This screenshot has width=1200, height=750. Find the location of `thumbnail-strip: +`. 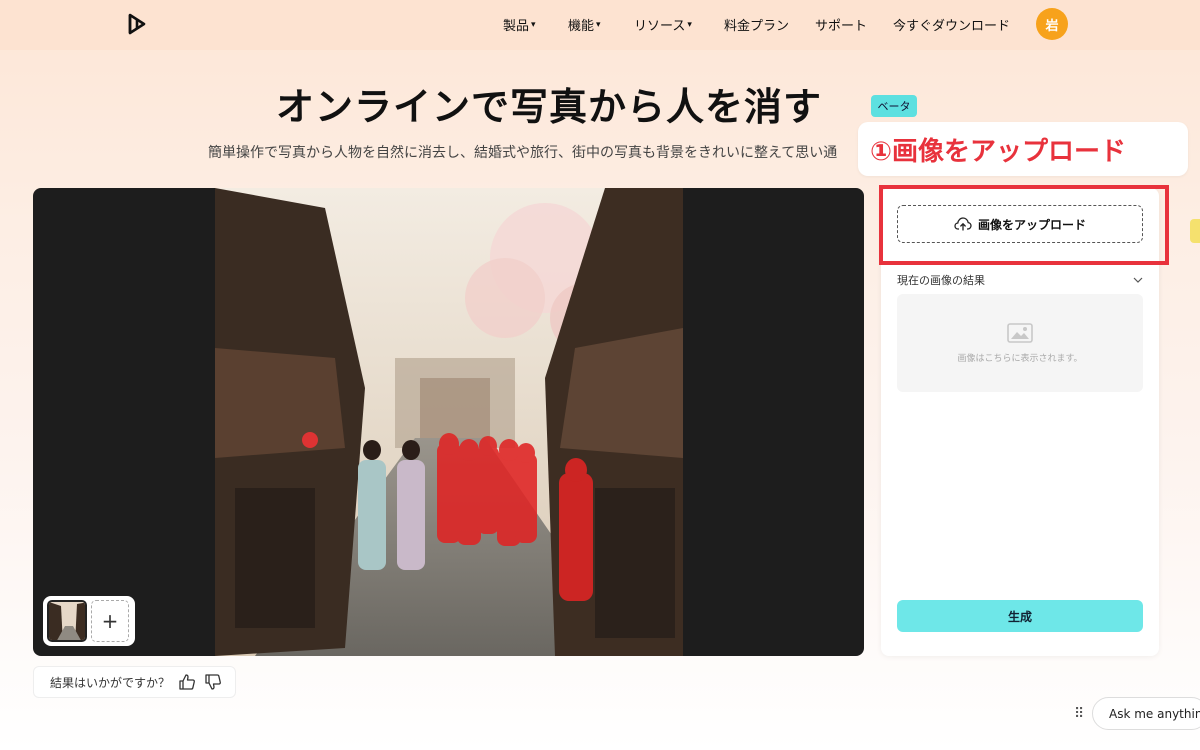

thumbnail-strip: + is located at coordinates (89, 621).